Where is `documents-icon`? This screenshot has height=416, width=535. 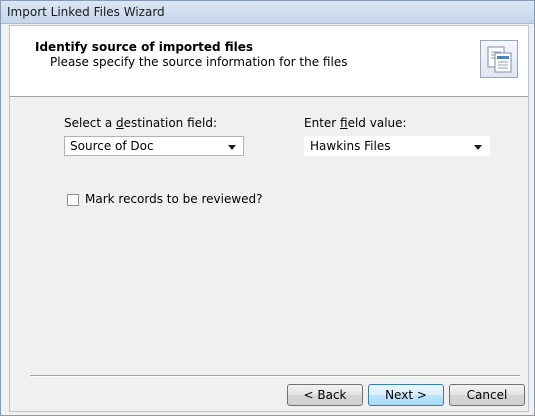 documents-icon is located at coordinates (499, 59).